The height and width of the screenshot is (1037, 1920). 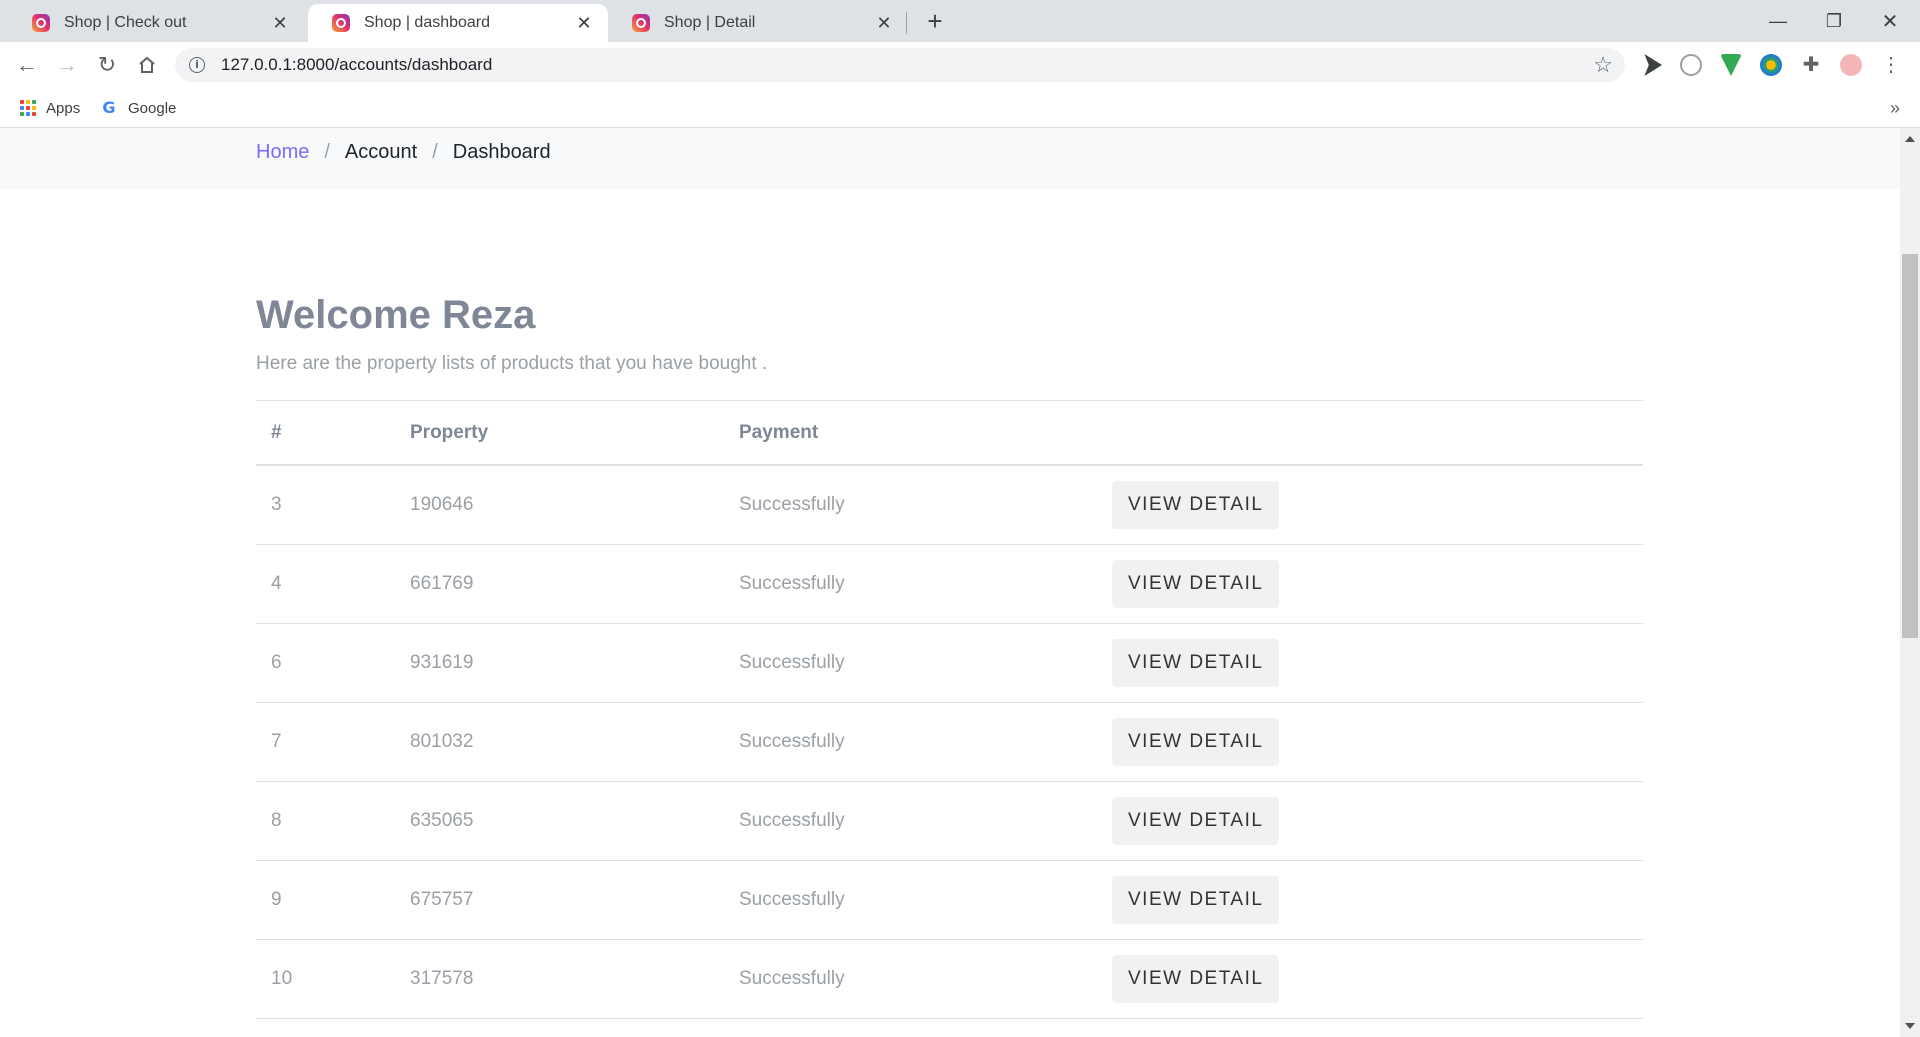 What do you see at coordinates (442, 583) in the screenshot?
I see `cell-property: 661769` at bounding box center [442, 583].